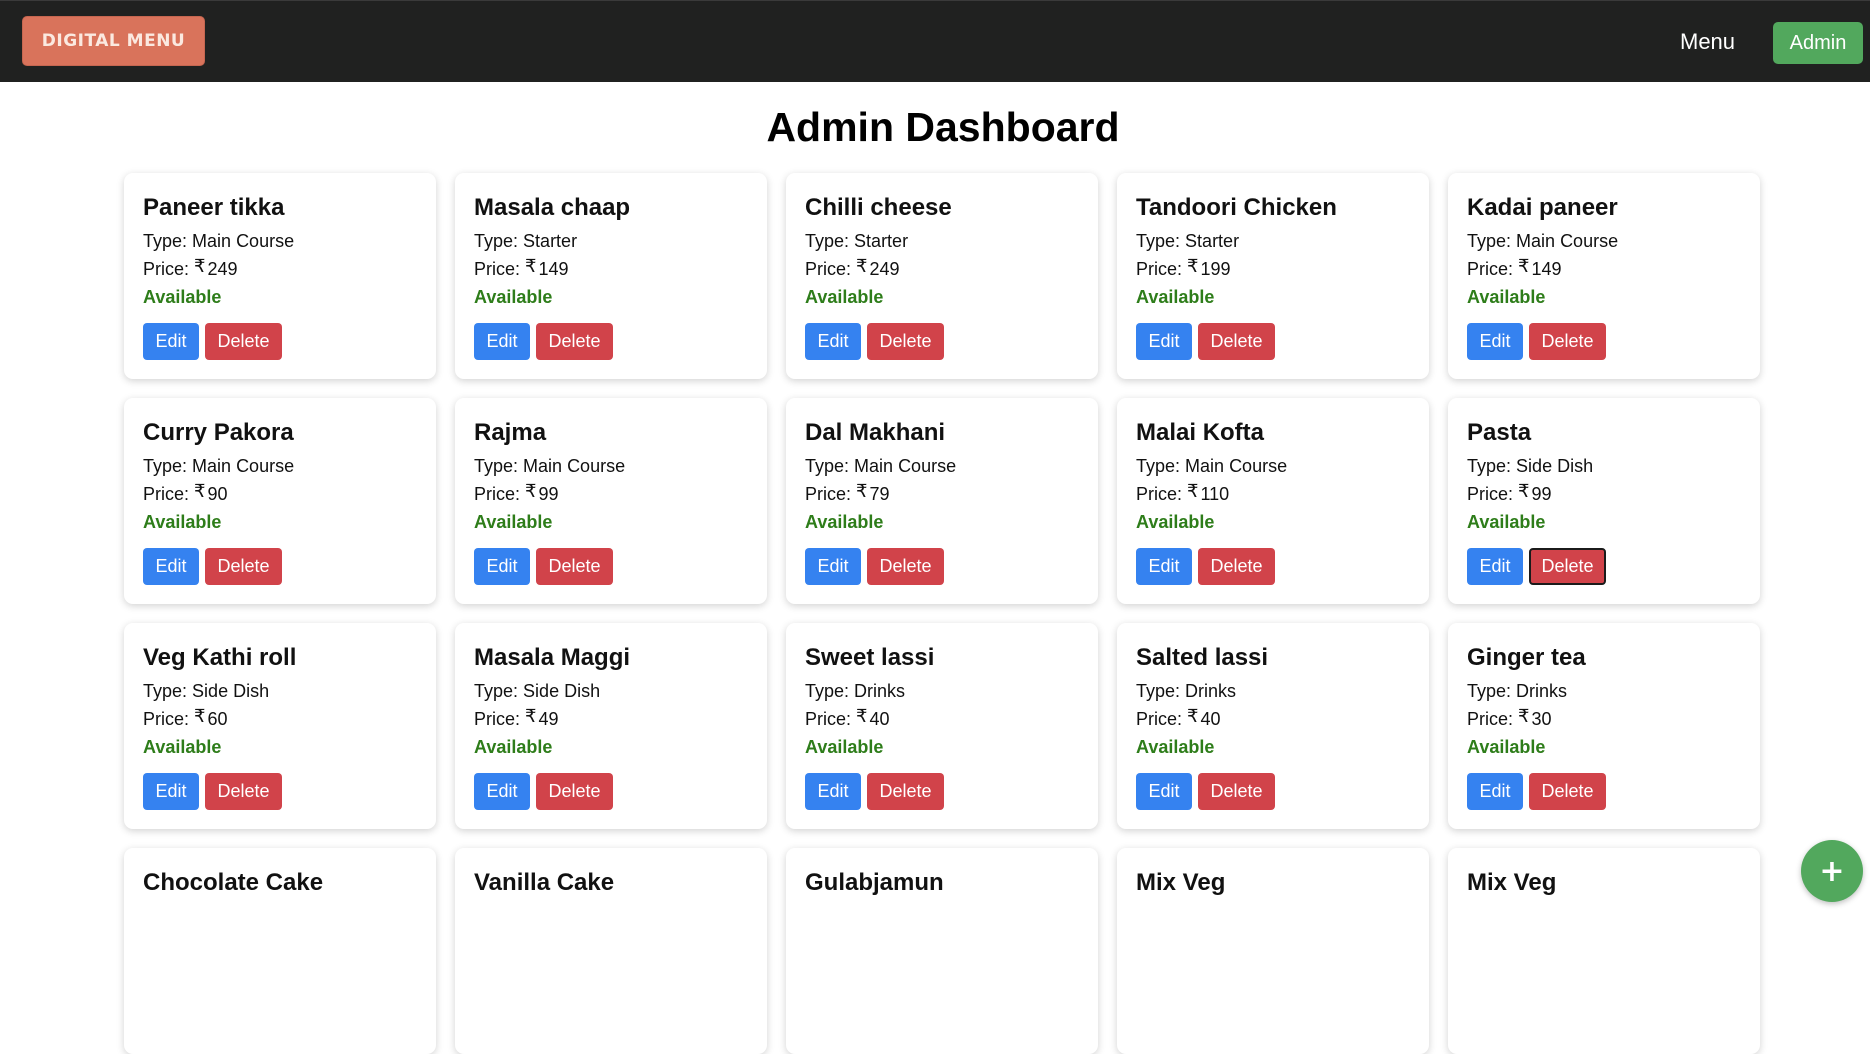 The height and width of the screenshot is (1054, 1870). I want to click on item-name: Salted lassi, so click(1202, 657).